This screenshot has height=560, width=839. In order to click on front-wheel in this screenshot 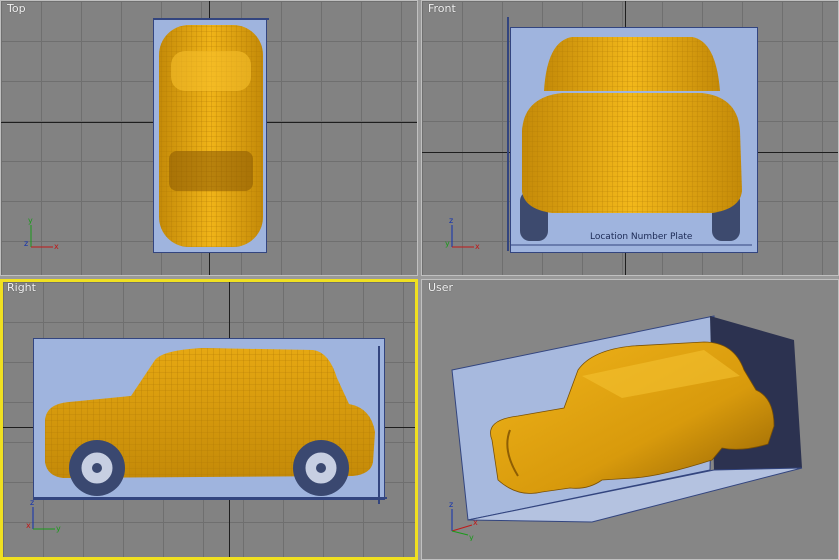, I will do `click(97, 468)`.